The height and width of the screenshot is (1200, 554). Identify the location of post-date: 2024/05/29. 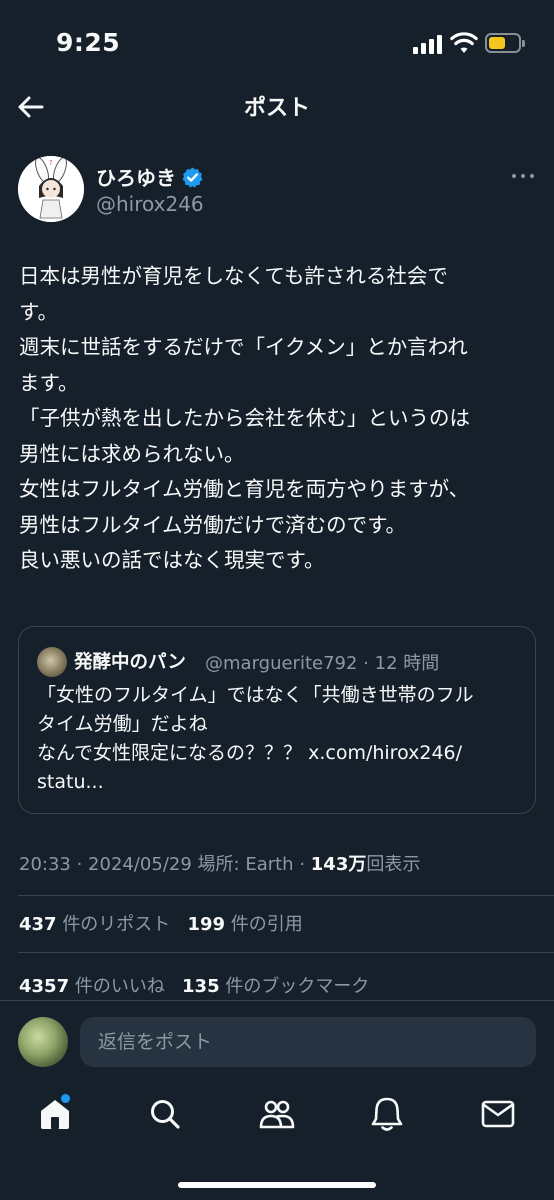
(140, 864).